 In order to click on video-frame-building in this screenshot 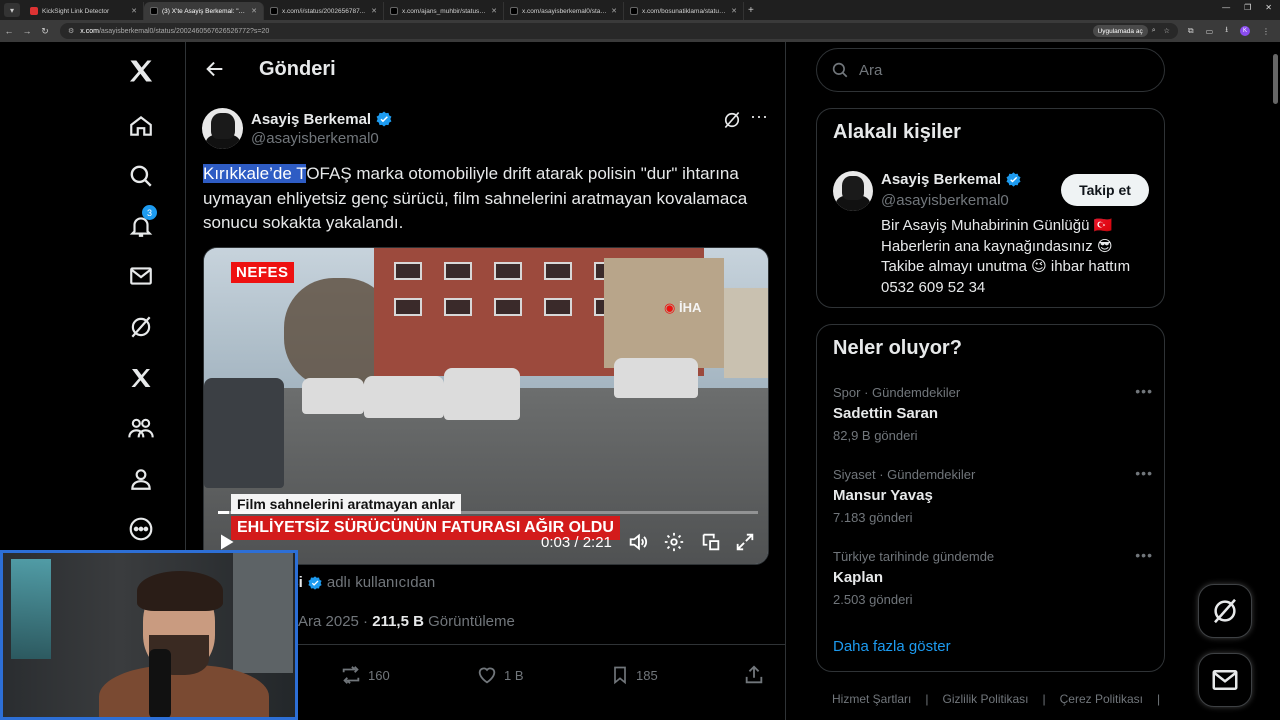, I will do `click(746, 333)`.